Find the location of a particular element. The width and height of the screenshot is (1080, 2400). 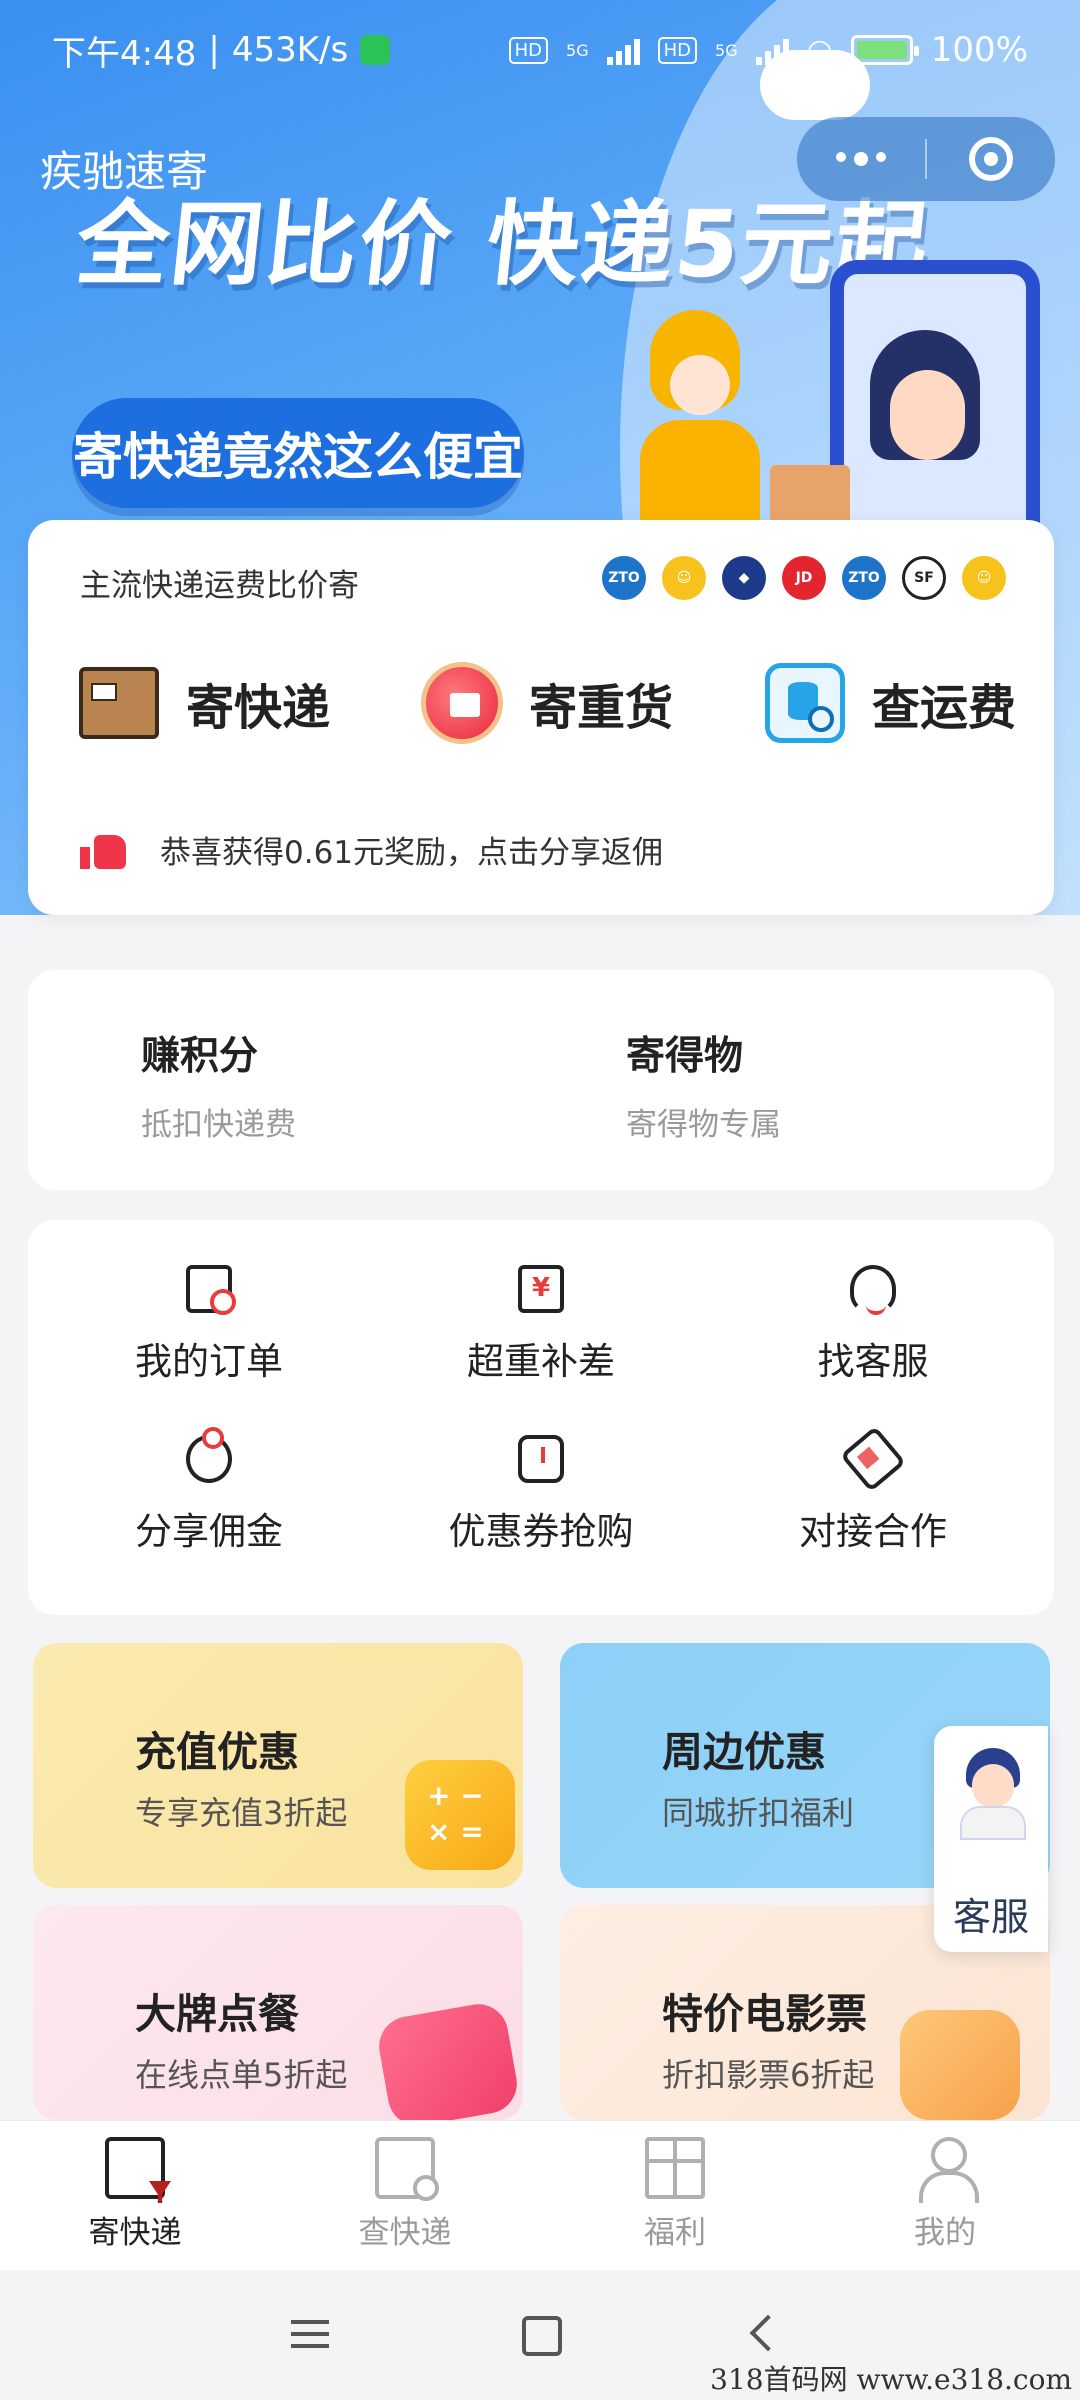

target-circle-icon is located at coordinates (991, 159).